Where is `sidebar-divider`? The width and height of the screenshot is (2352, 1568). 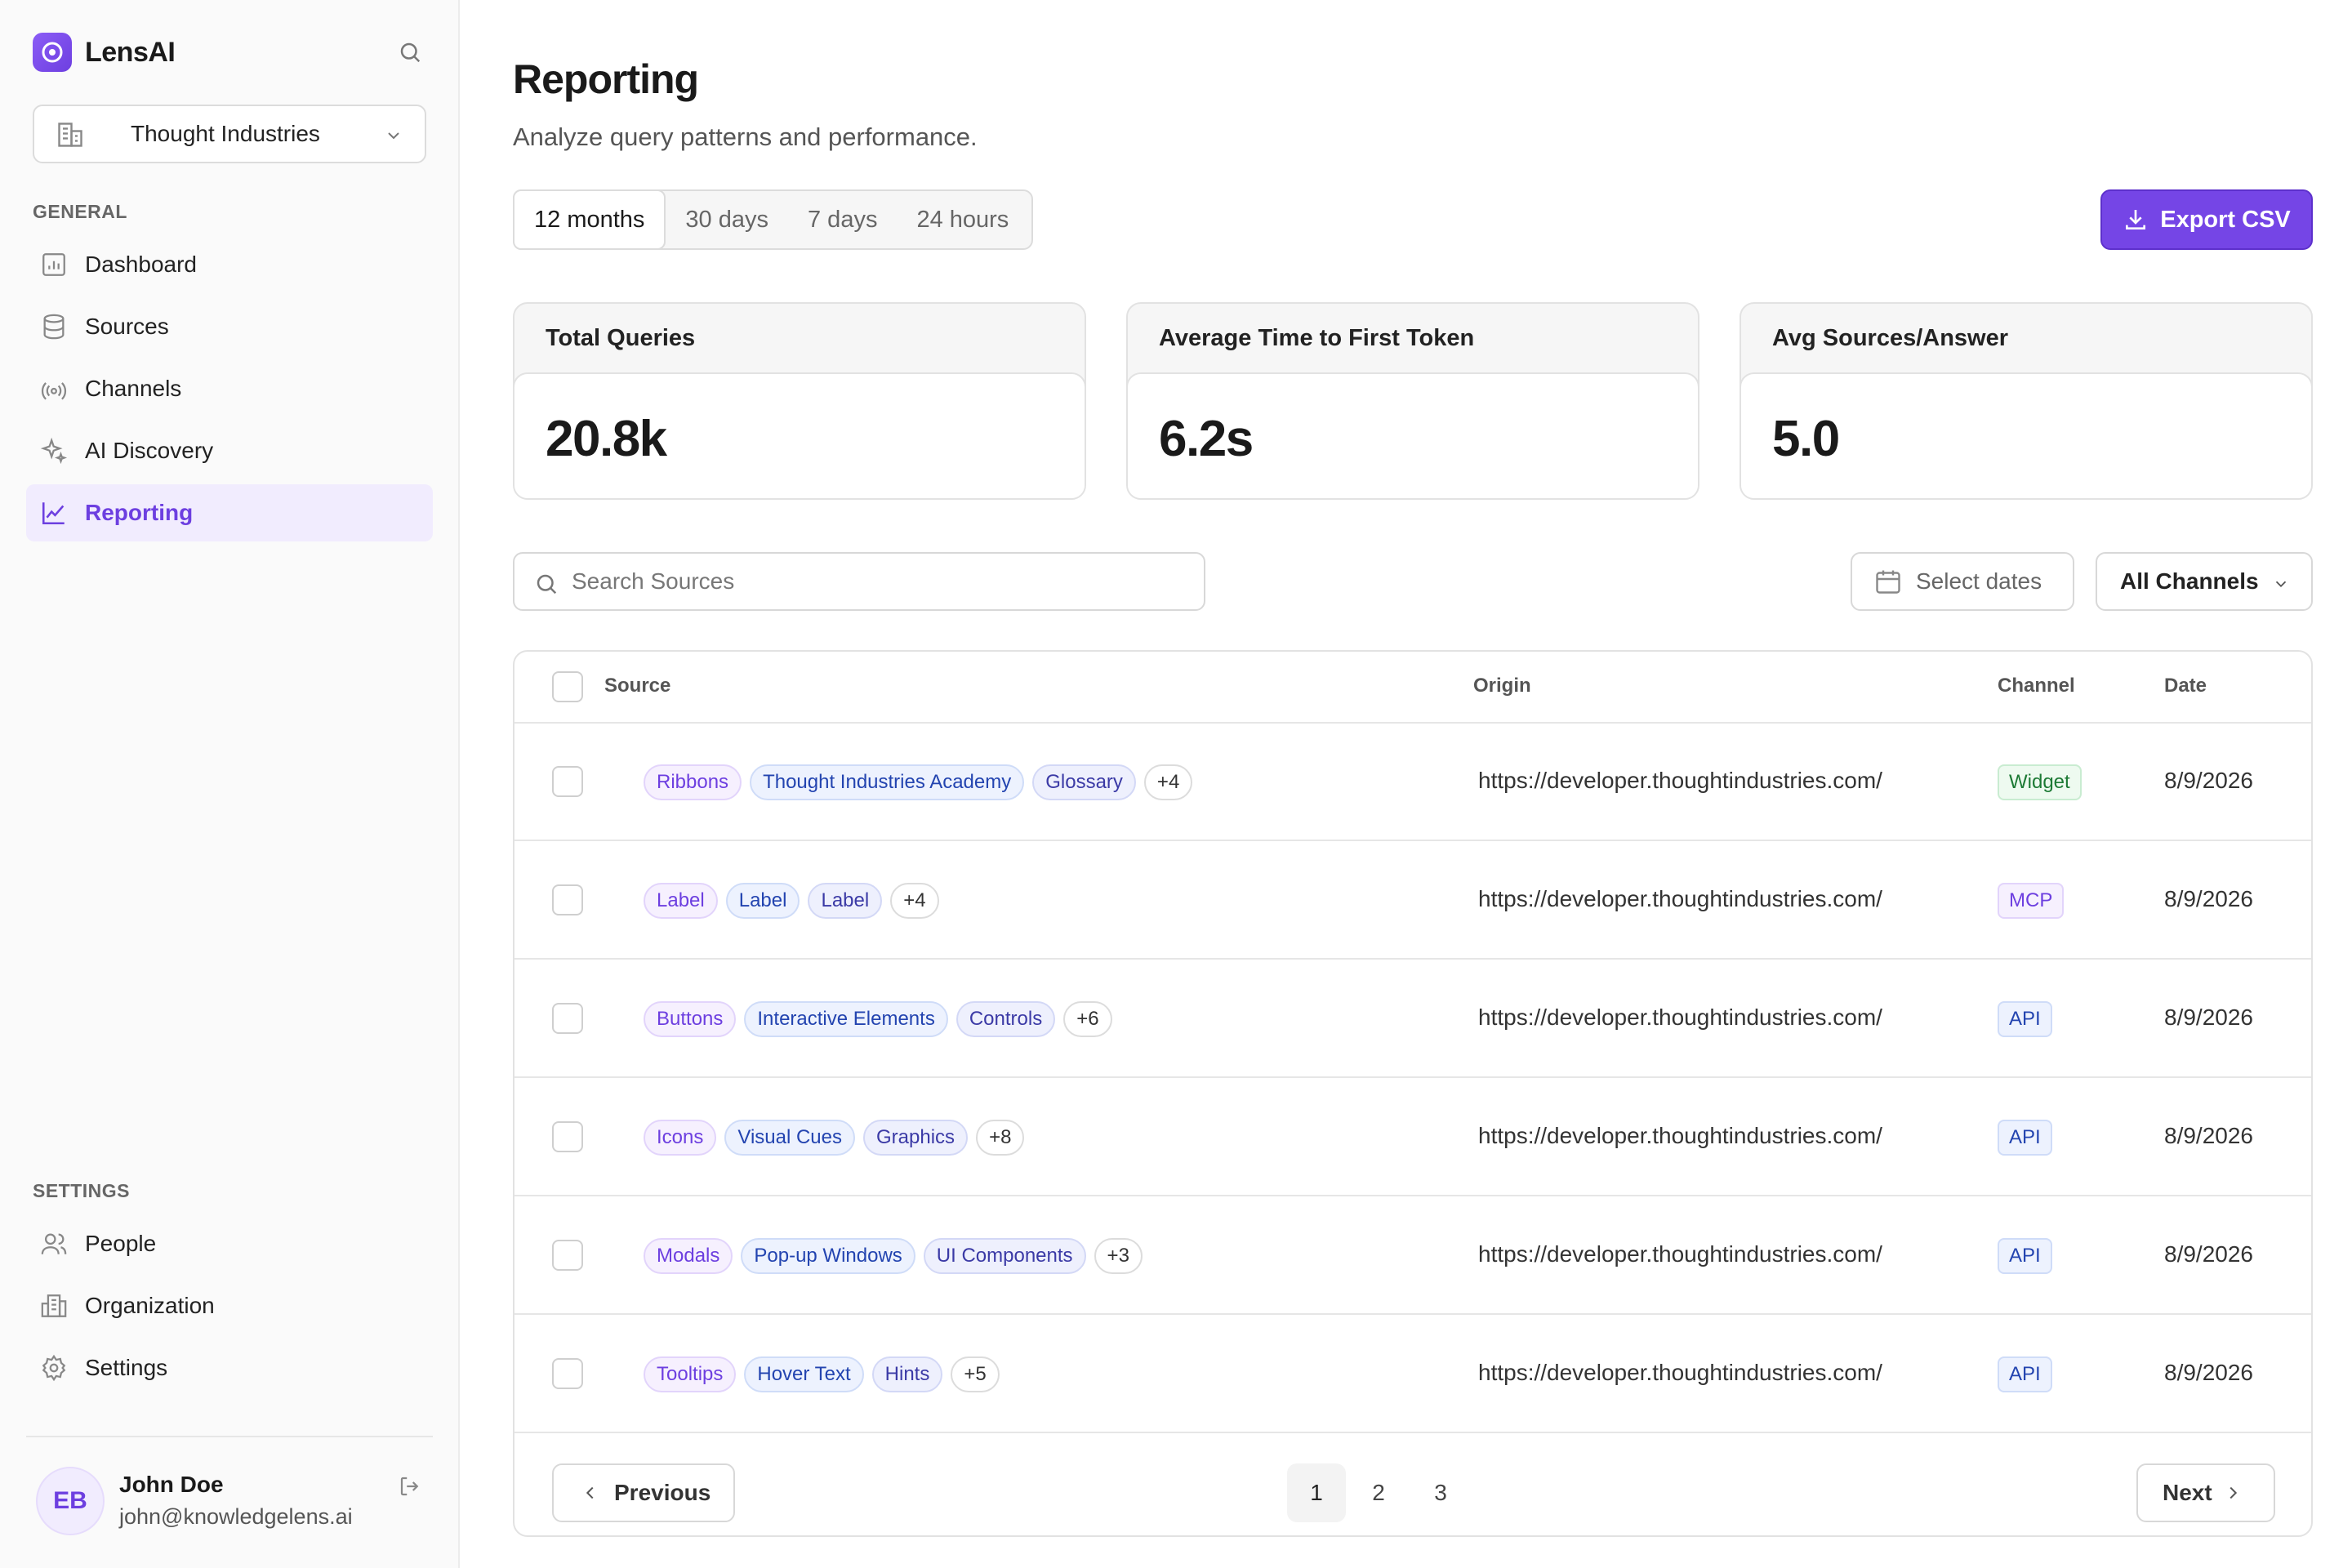 sidebar-divider is located at coordinates (229, 1436).